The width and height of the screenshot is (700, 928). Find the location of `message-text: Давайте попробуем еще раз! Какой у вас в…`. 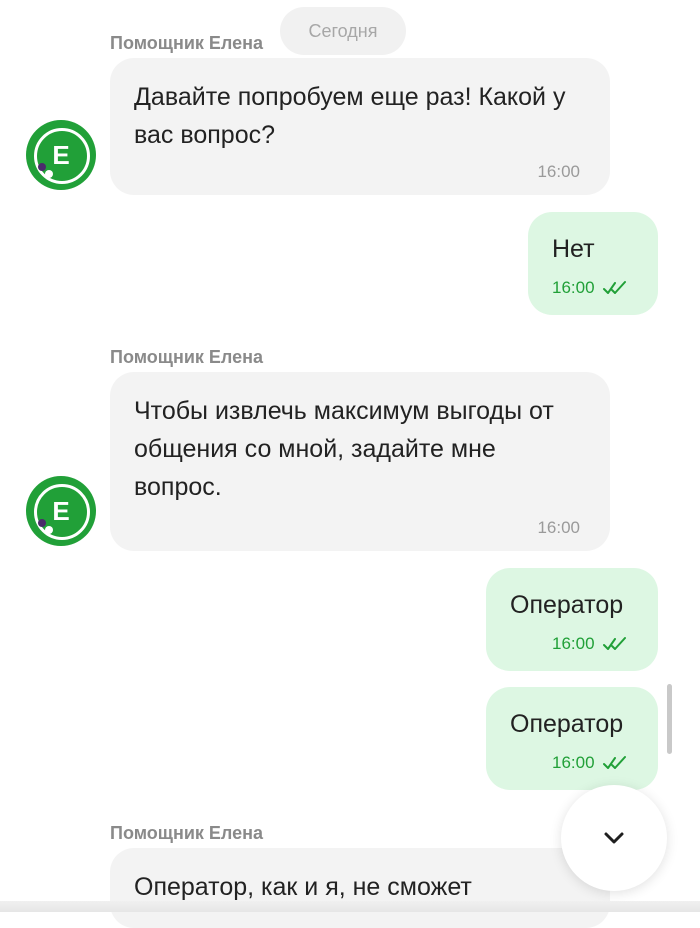

message-text: Давайте попробуем еще раз! Какой у вас в… is located at coordinates (350, 116).